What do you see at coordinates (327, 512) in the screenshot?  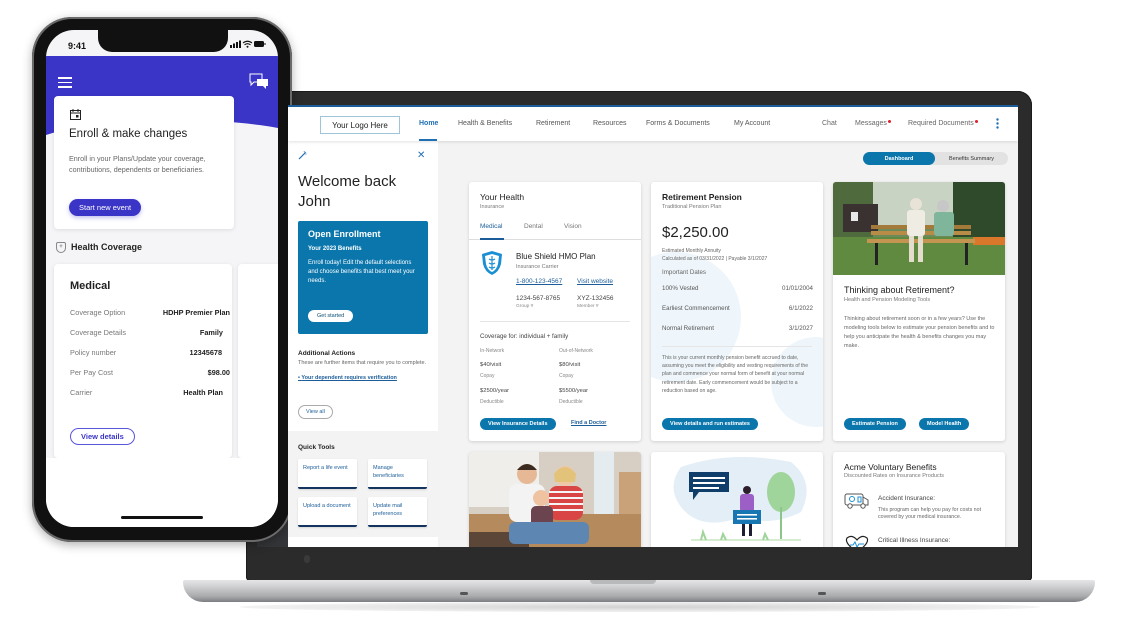 I see `quick-tool-upload-document: Upload a document` at bounding box center [327, 512].